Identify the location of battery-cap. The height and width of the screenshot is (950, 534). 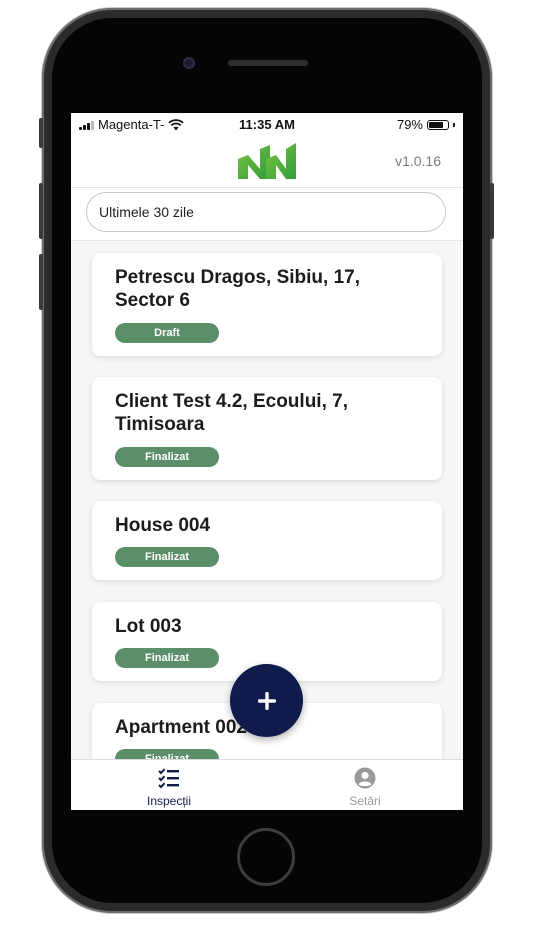
(454, 124).